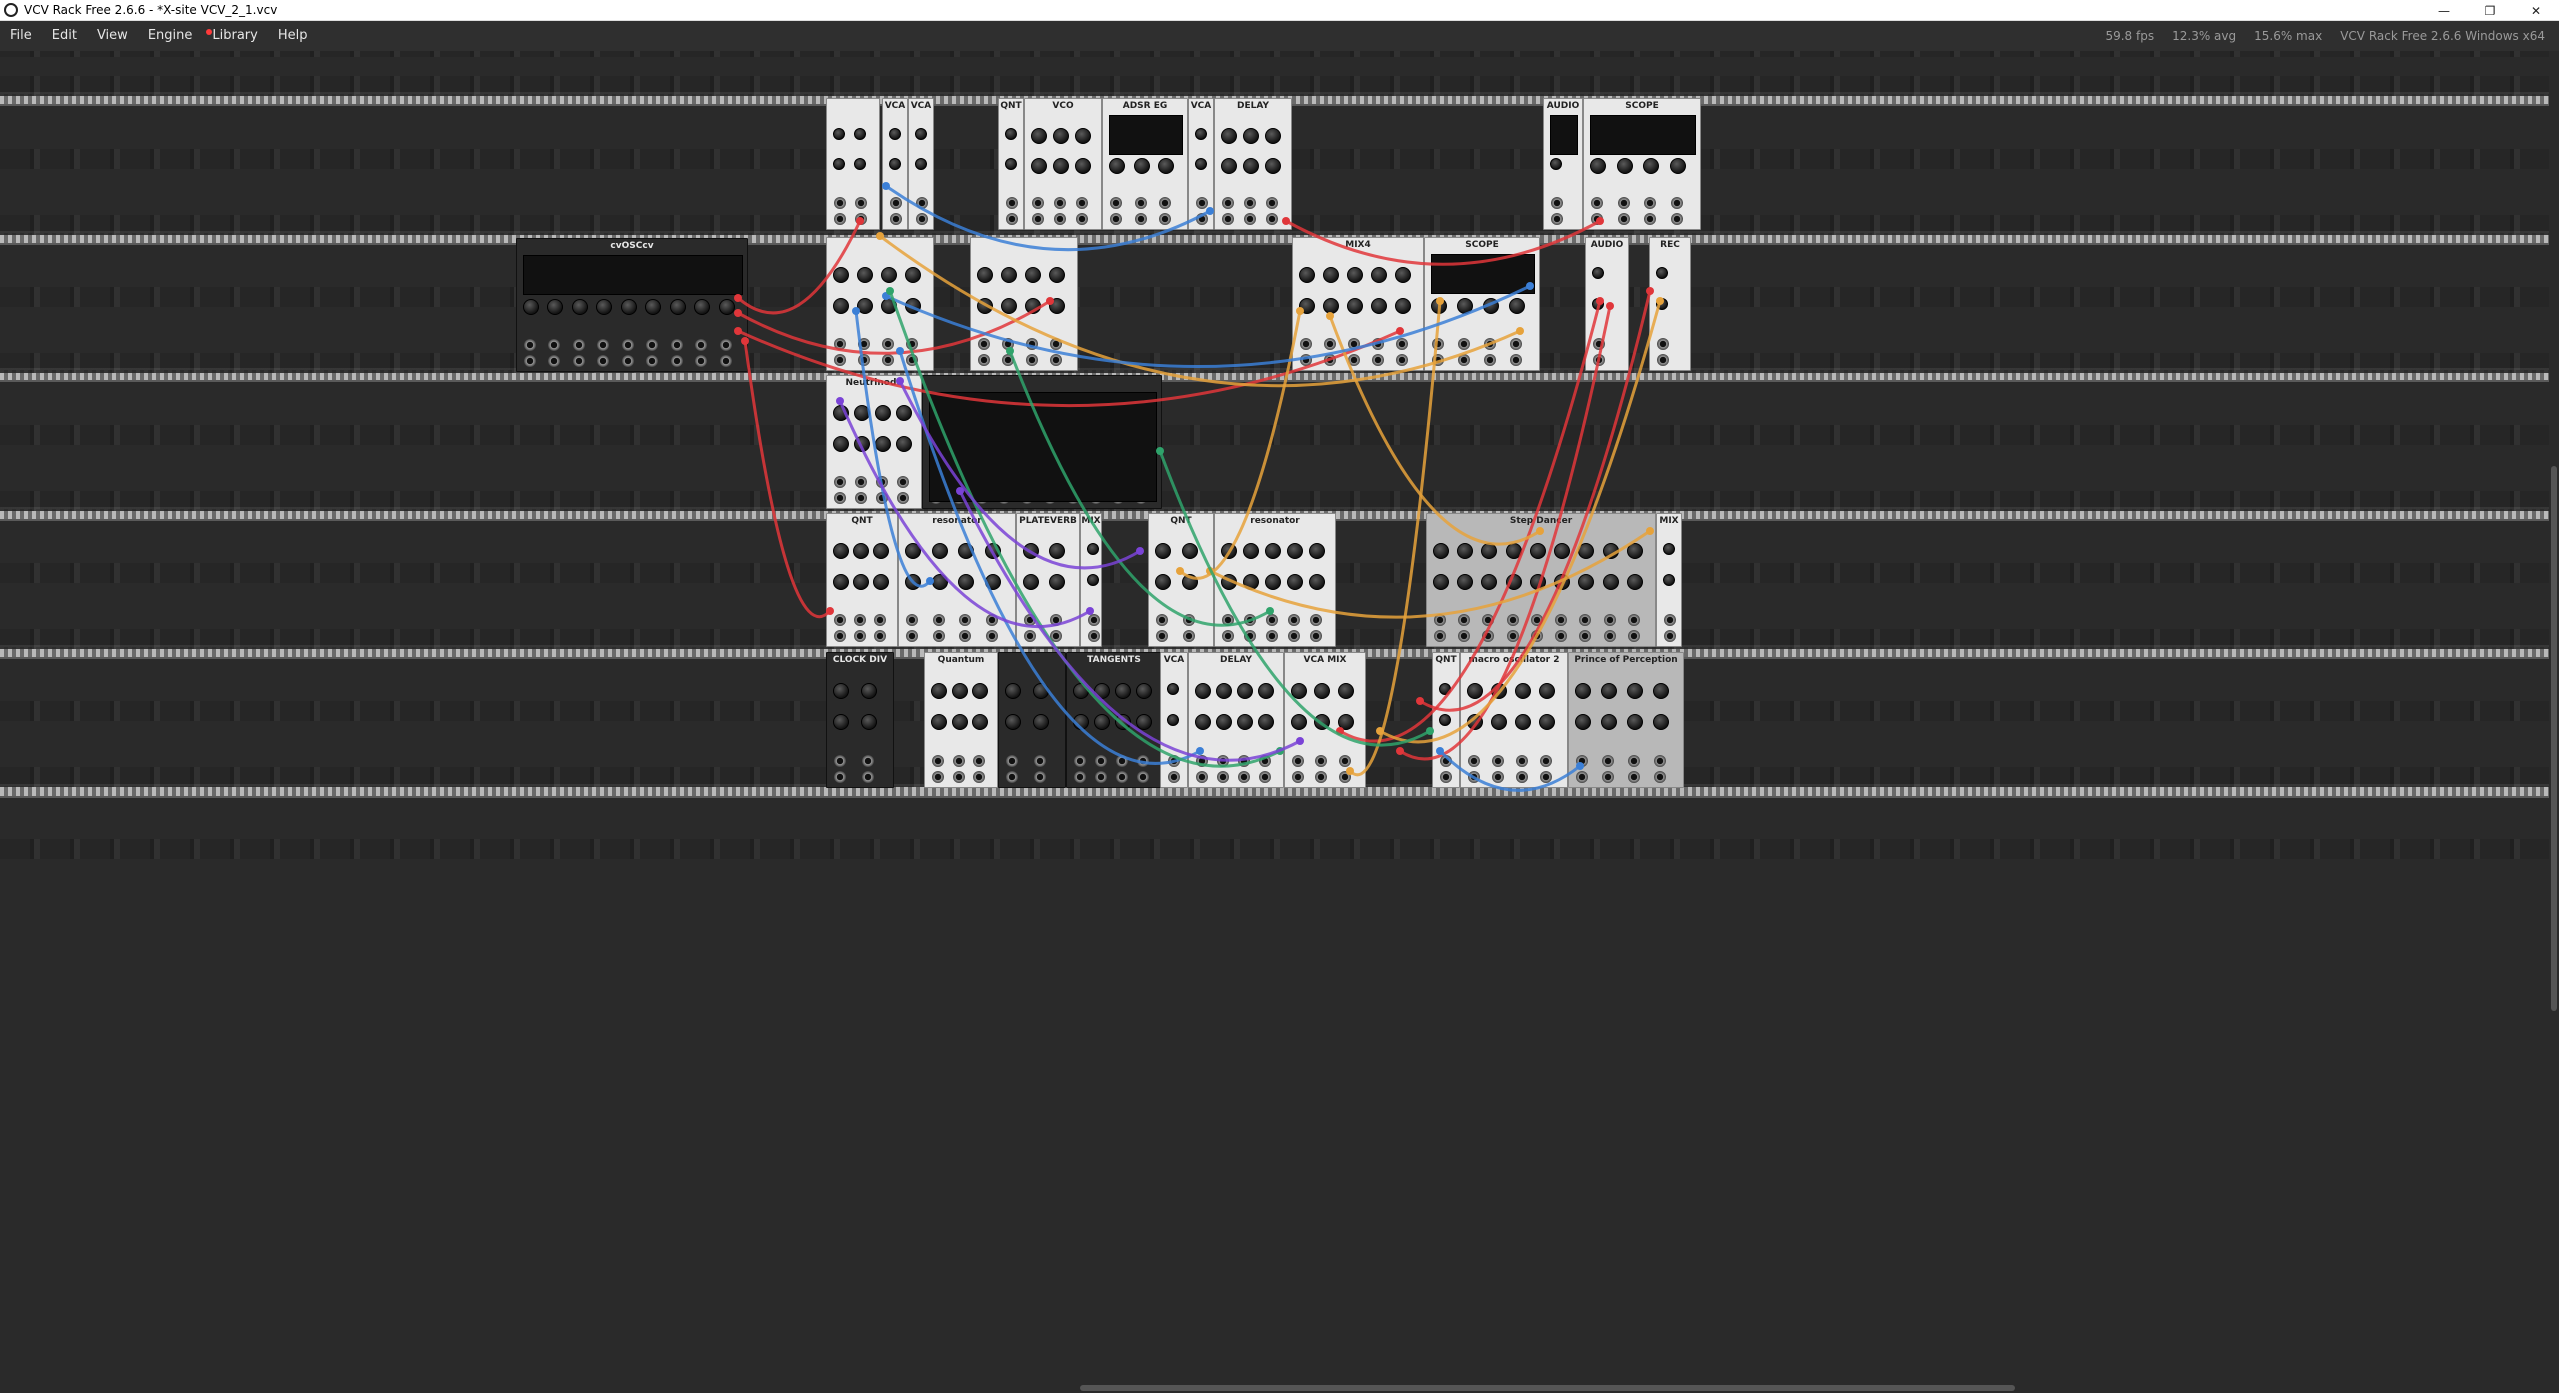  I want to click on module-vco: VCO, so click(1063, 164).